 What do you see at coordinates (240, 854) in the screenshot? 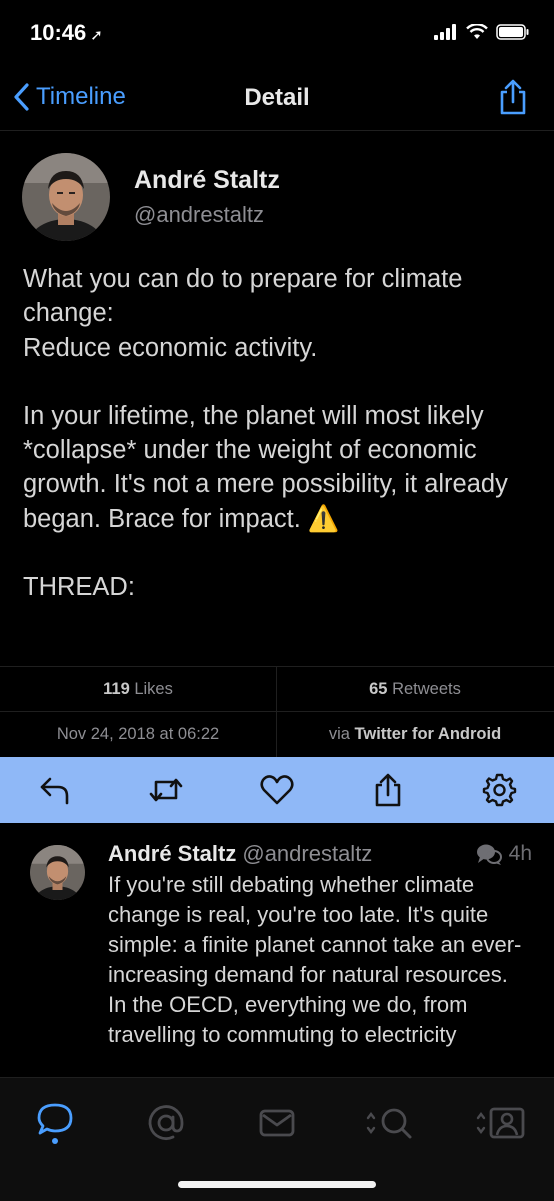
I see `reply-author: André Staltz @andrestaltz` at bounding box center [240, 854].